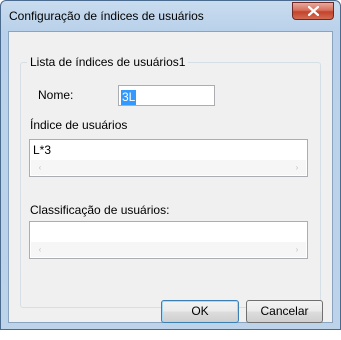 The height and width of the screenshot is (340, 341). Describe the element at coordinates (284, 311) in the screenshot. I see `cancel-button: Cancelar` at that location.